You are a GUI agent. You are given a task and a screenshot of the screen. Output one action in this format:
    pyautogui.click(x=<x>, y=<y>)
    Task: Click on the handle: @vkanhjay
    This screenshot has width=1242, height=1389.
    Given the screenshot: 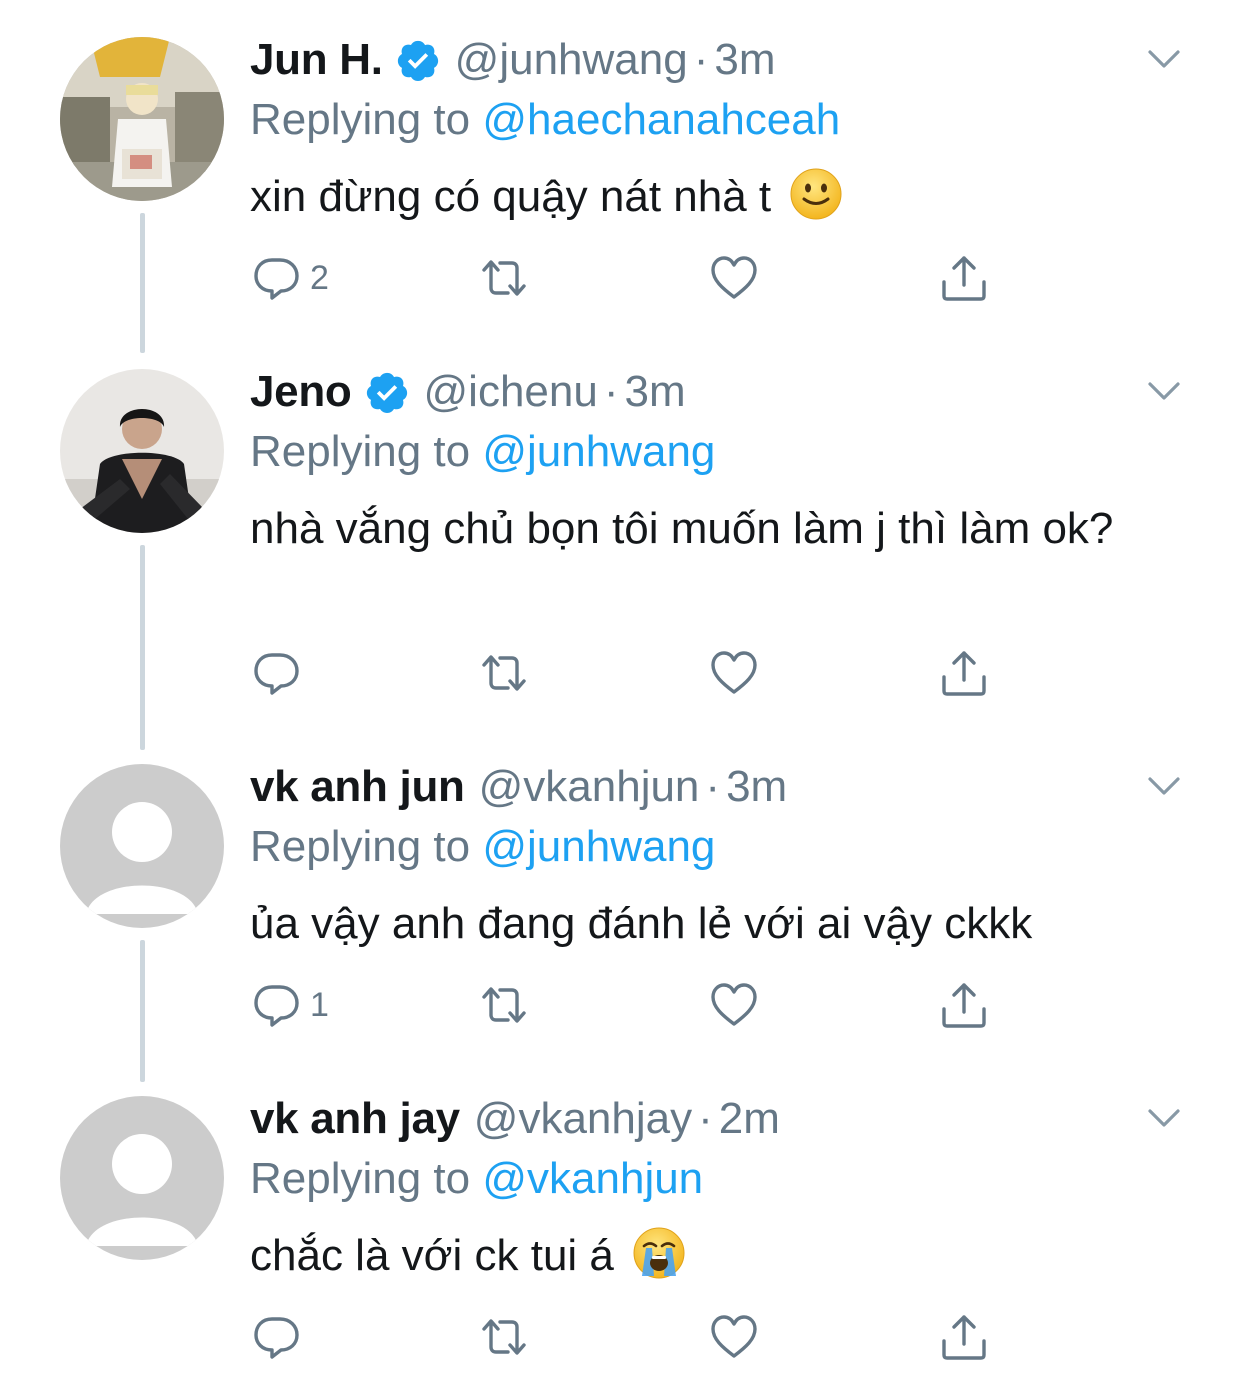 What is the action you would take?
    pyautogui.click(x=583, y=1119)
    